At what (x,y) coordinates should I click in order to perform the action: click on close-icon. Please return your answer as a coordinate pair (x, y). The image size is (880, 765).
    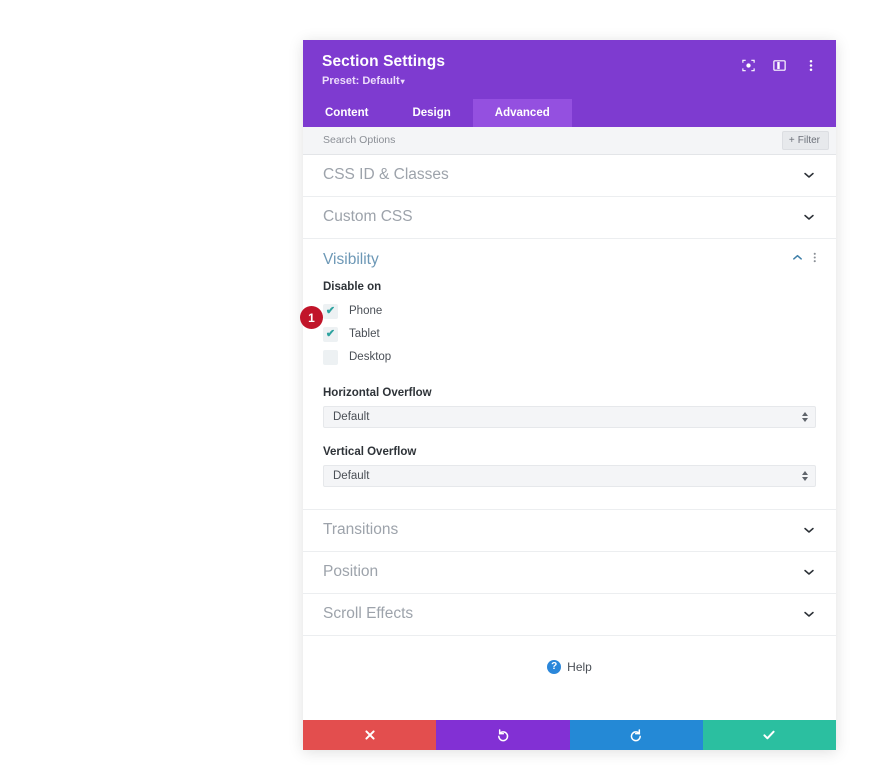
    Looking at the image, I should click on (370, 735).